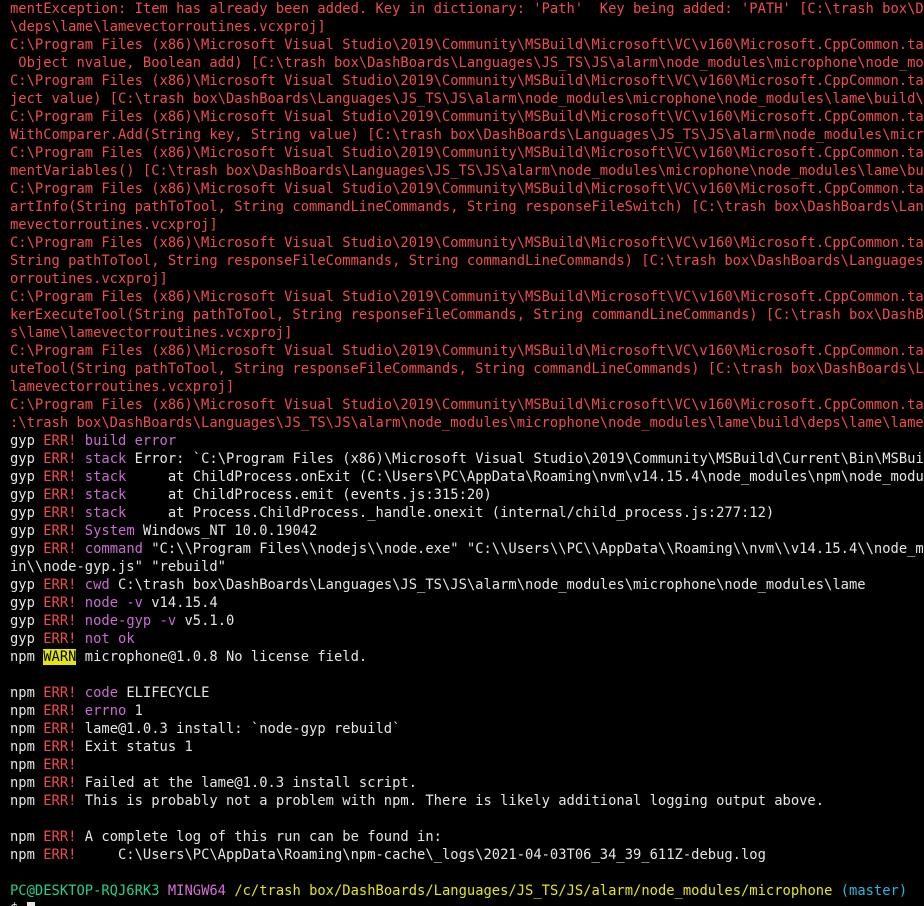 The width and height of the screenshot is (924, 906). I want to click on log-value: Exit status 1, so click(134, 747).